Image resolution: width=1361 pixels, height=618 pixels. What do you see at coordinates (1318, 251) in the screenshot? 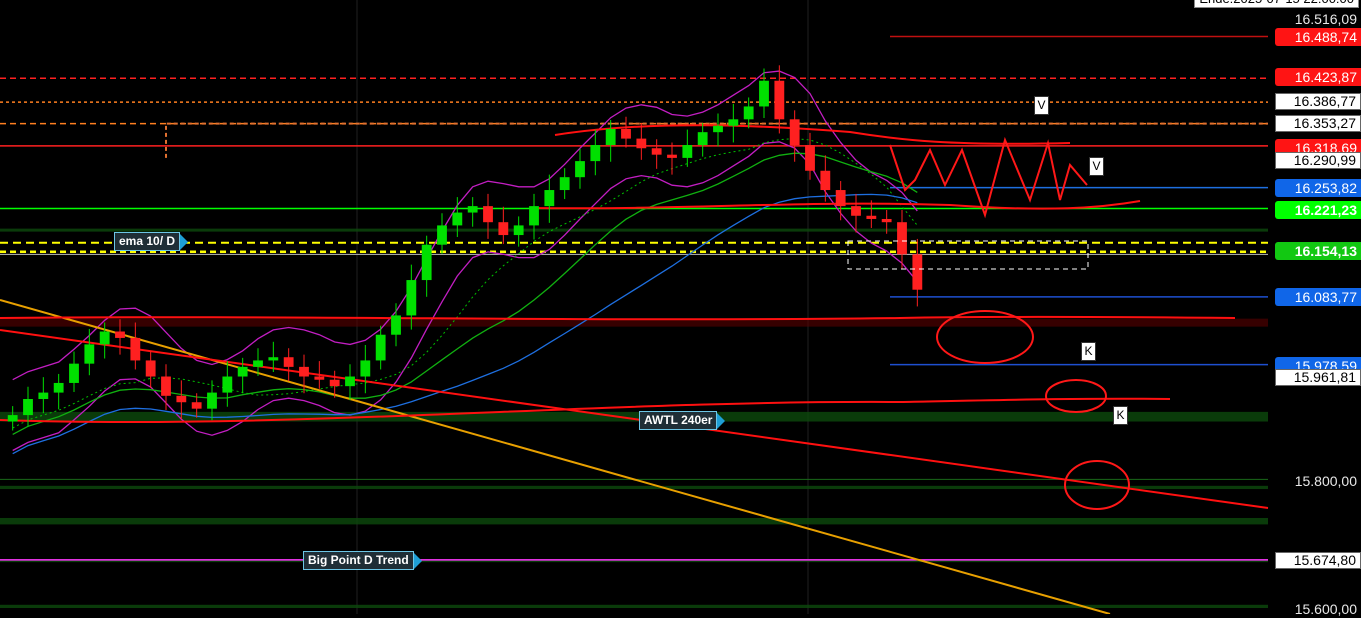
I see `price-label-9: 16.154,13` at bounding box center [1318, 251].